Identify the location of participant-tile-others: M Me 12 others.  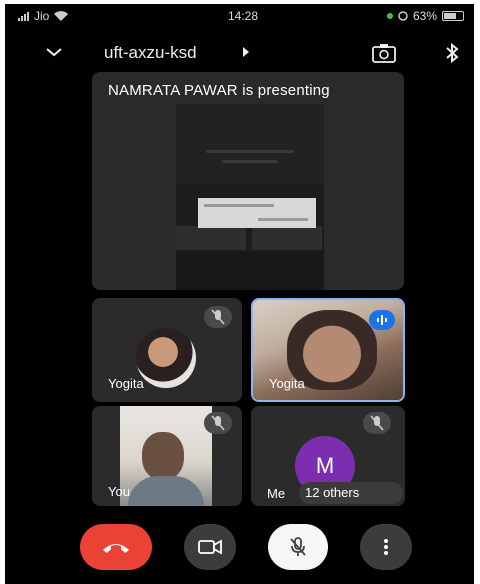
(328, 456).